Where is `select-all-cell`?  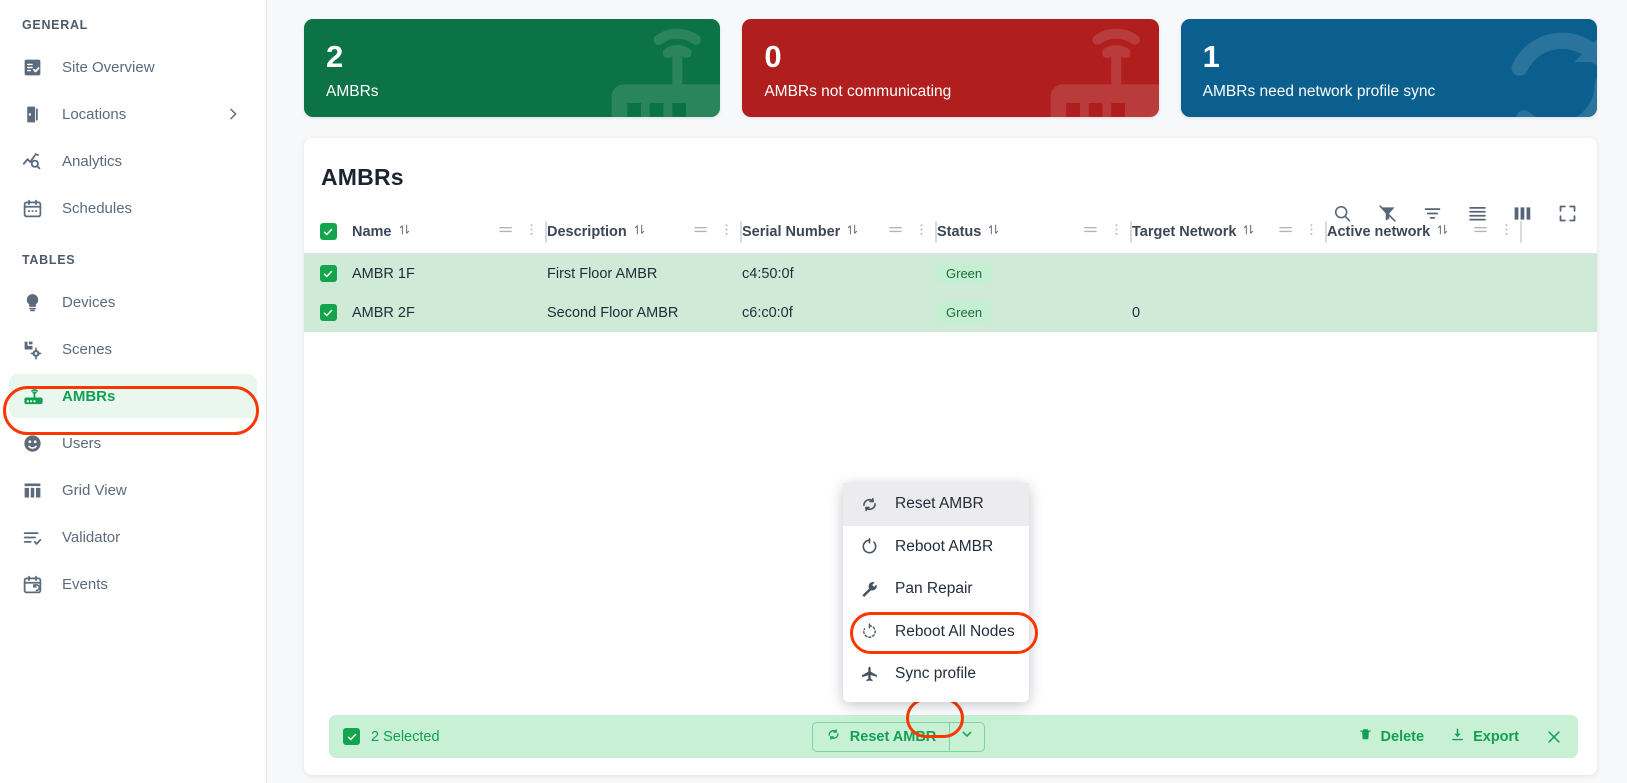 select-all-cell is located at coordinates (328, 231).